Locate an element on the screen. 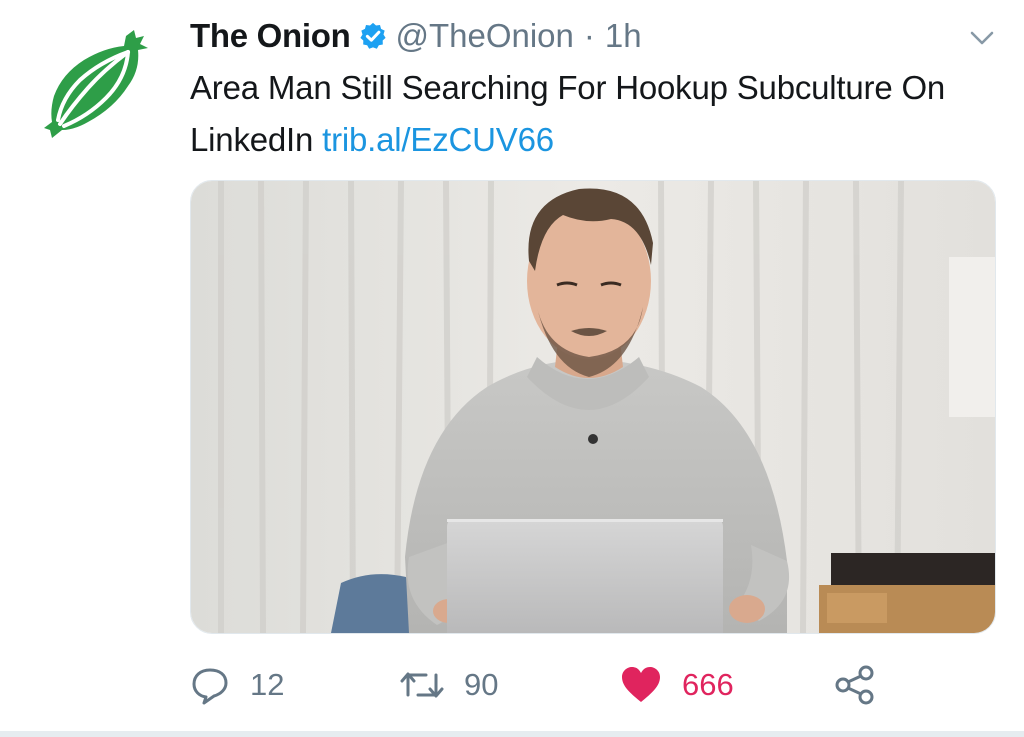 The image size is (1024, 737). bottom-divider is located at coordinates (512, 734).